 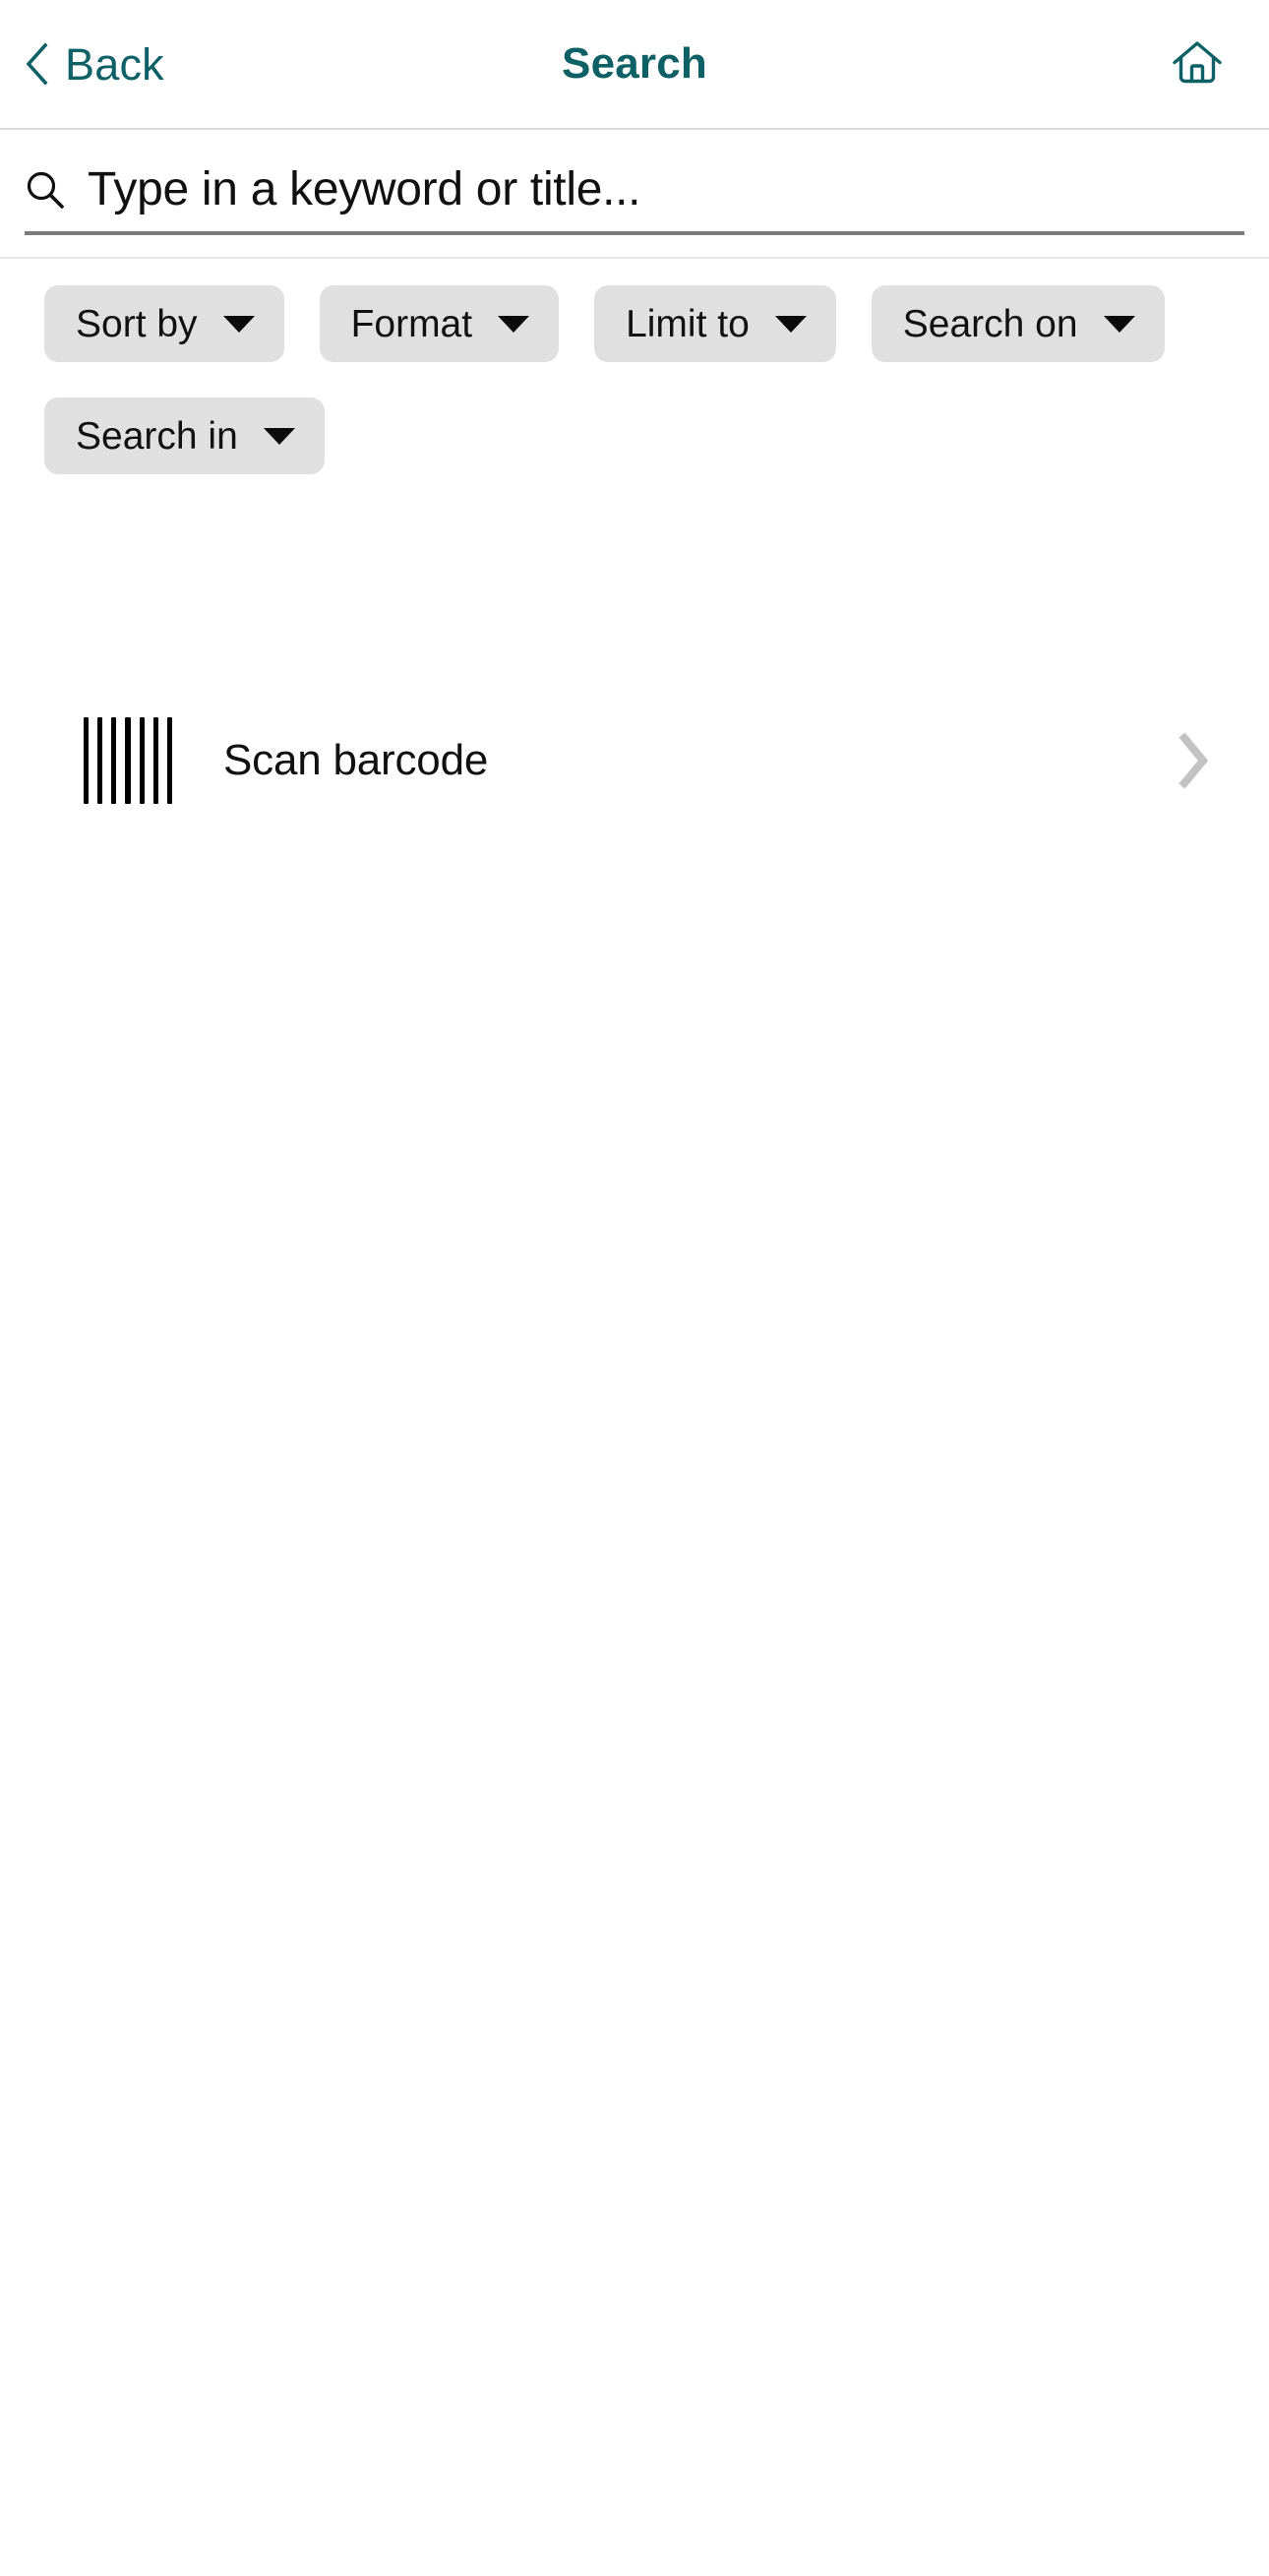 What do you see at coordinates (990, 323) in the screenshot?
I see `chip-label: Search on` at bounding box center [990, 323].